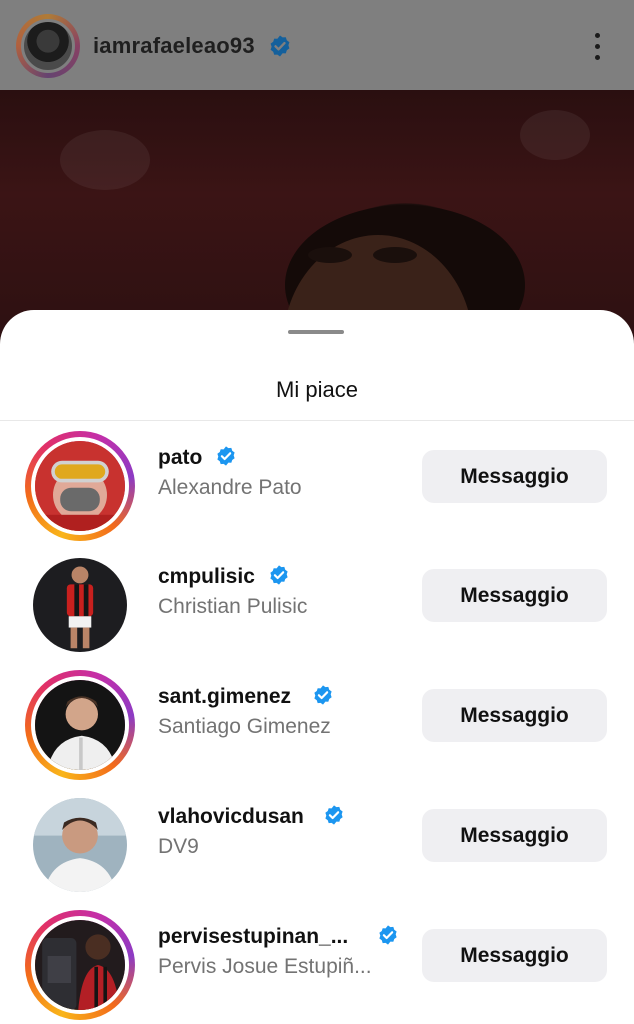 This screenshot has height=1024, width=634. What do you see at coordinates (178, 846) in the screenshot?
I see `like-full-name: DV9` at bounding box center [178, 846].